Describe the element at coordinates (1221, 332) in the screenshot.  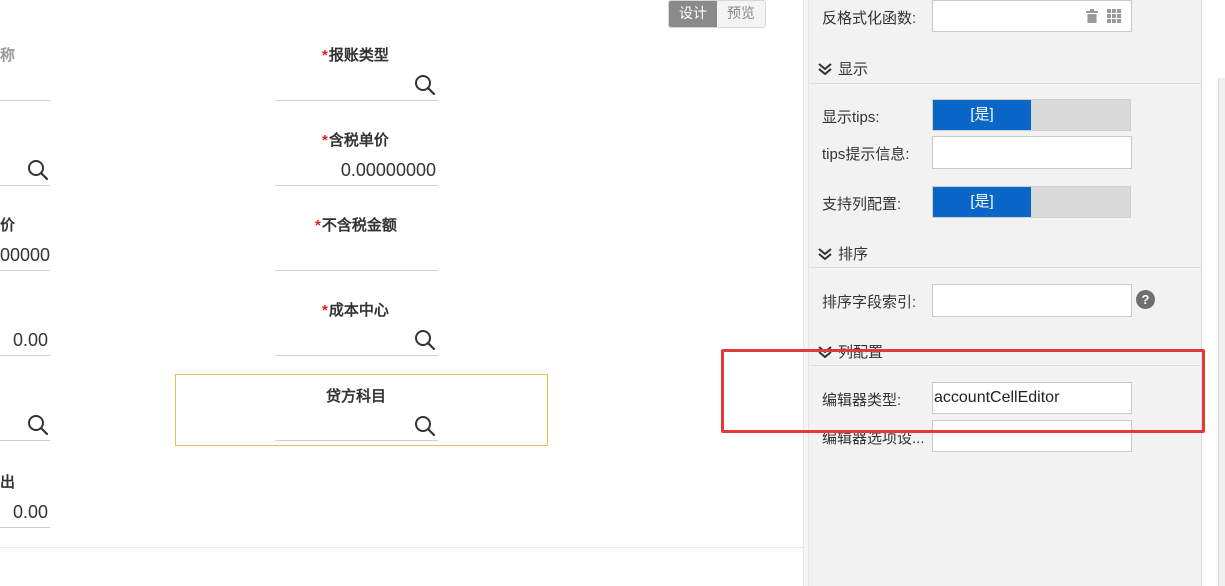
I see `panel-scrollbar` at that location.